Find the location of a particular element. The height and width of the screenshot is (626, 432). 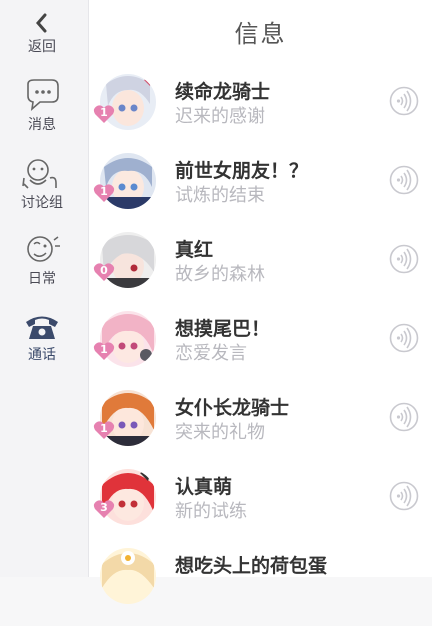

call-subtitle: 试炼的结束 is located at coordinates (220, 195).